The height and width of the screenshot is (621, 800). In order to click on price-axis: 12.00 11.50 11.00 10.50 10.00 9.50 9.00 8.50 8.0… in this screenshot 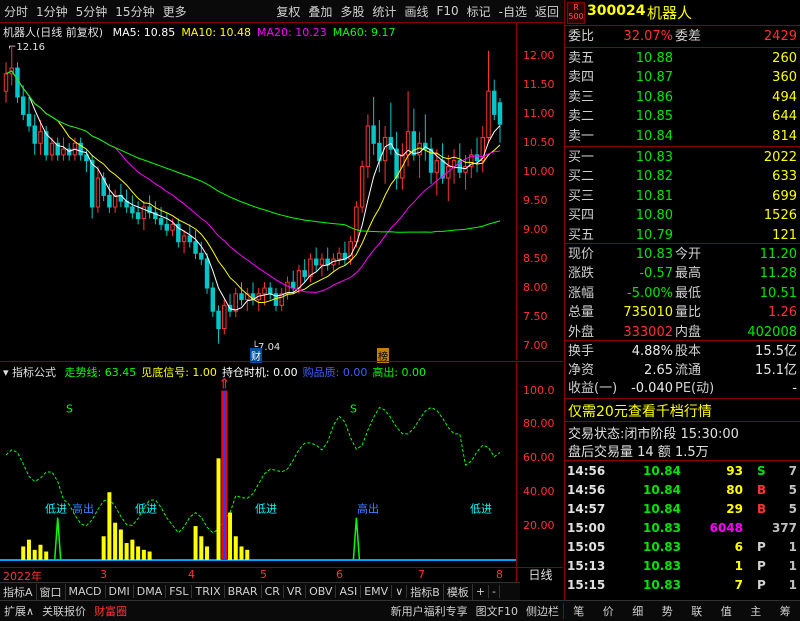, I will do `click(539, 191)`.